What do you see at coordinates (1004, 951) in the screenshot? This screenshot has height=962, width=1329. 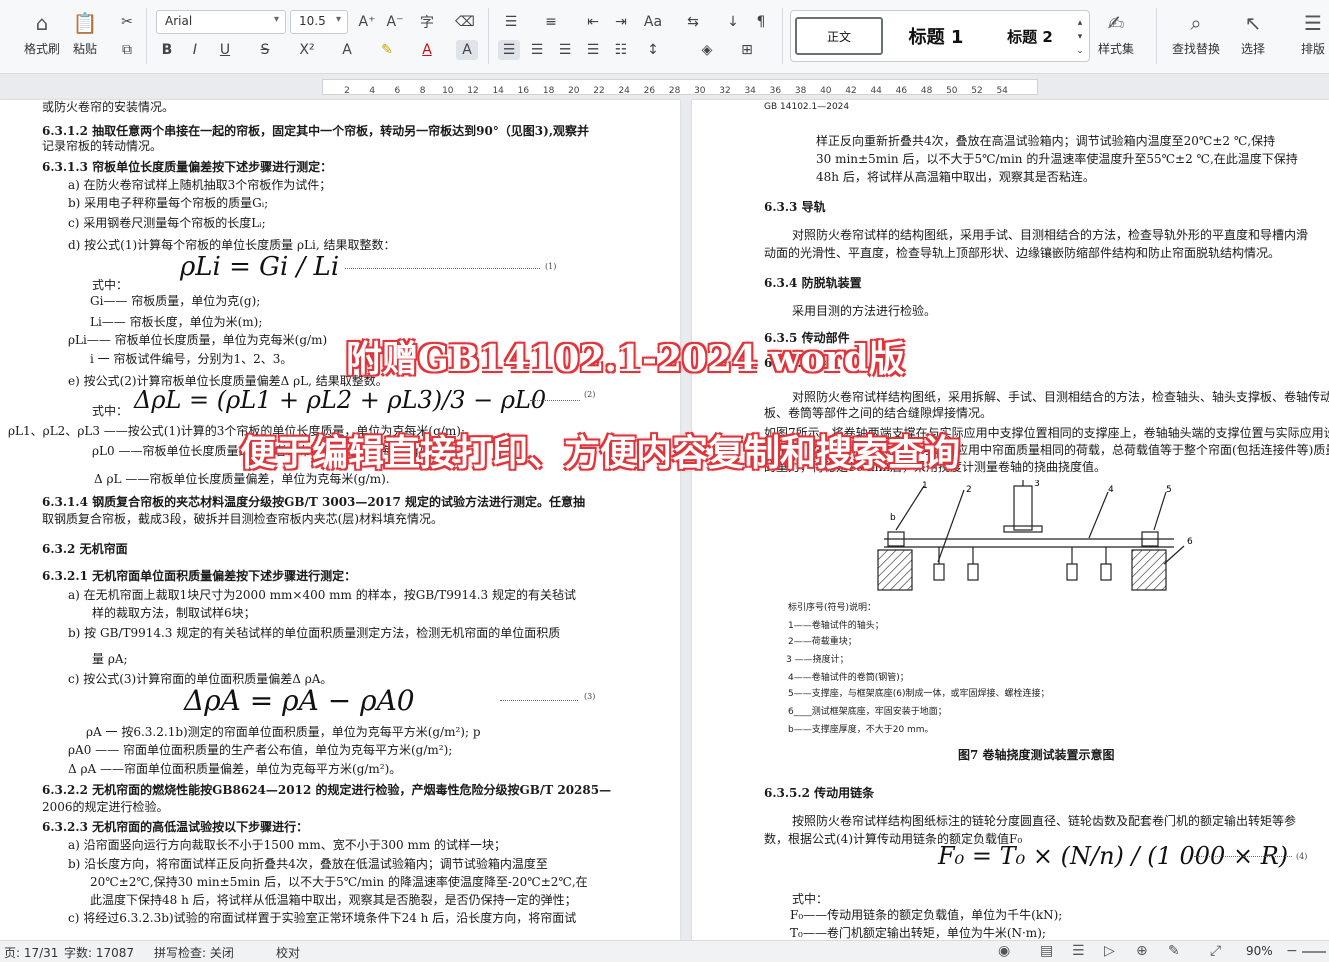 I see `eye-icon: ◉` at bounding box center [1004, 951].